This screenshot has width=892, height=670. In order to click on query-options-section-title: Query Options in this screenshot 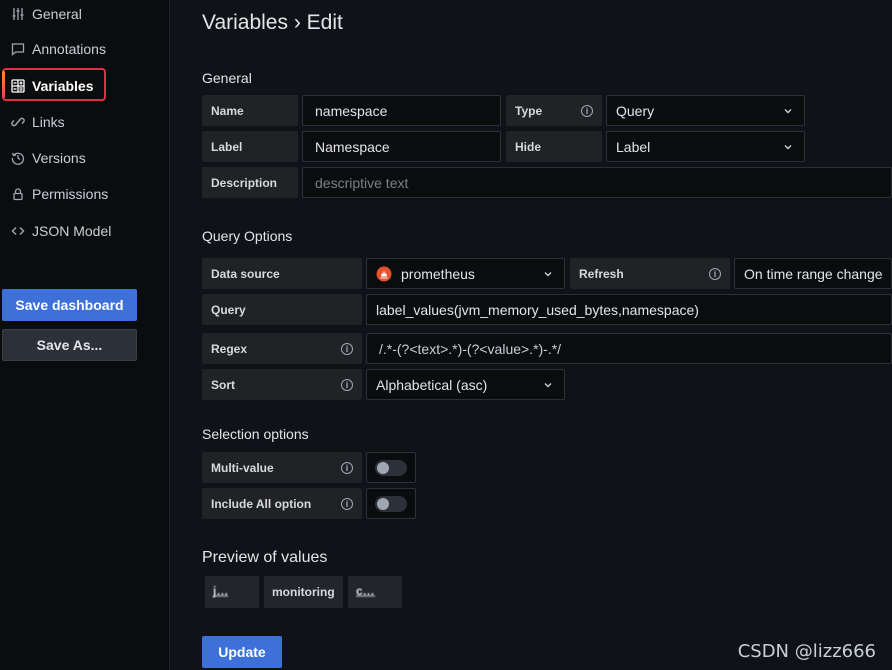, I will do `click(247, 236)`.